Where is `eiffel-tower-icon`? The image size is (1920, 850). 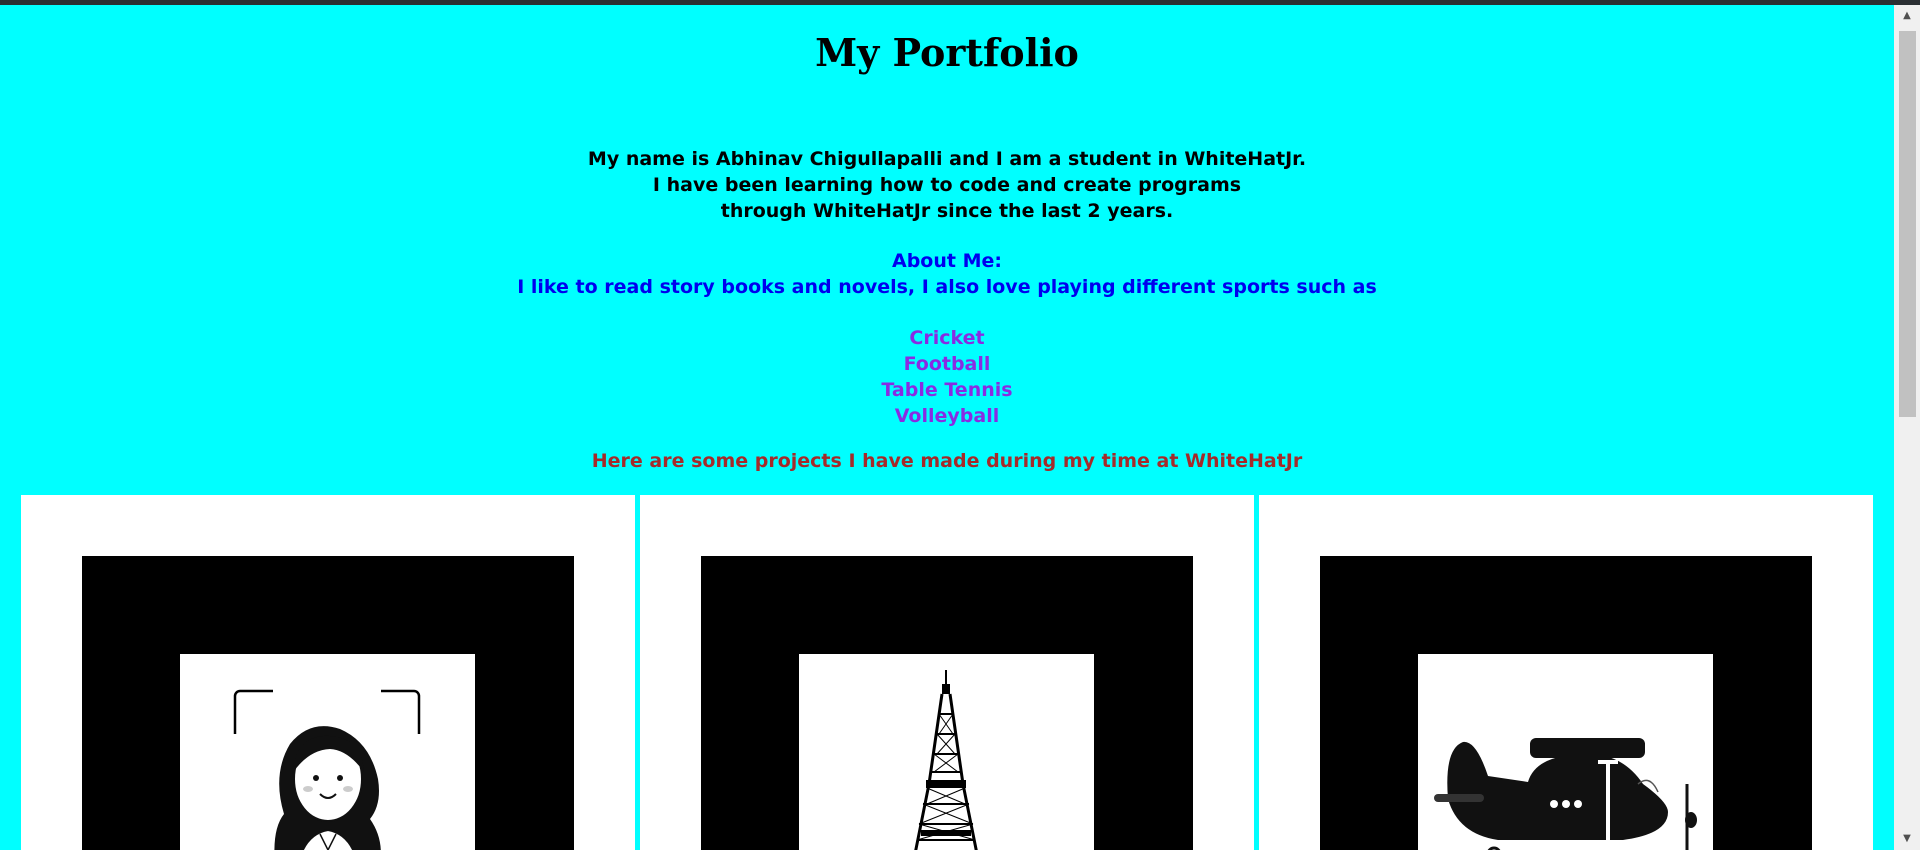 eiffel-tower-icon is located at coordinates (946, 760).